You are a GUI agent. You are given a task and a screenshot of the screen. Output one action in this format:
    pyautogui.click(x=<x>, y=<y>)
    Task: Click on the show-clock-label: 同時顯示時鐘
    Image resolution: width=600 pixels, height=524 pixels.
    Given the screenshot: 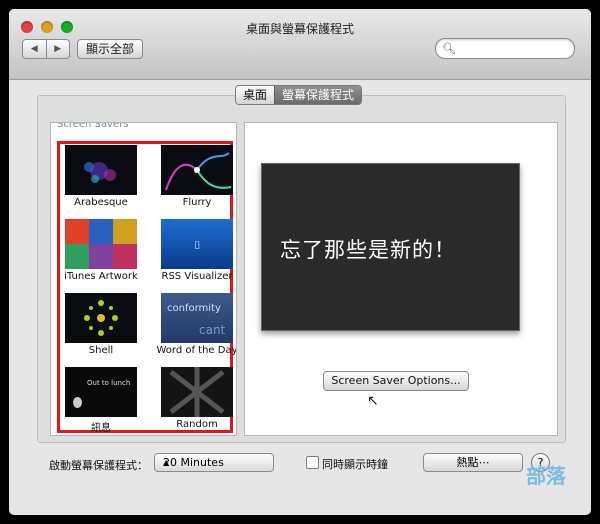 What is the action you would take?
    pyautogui.click(x=355, y=464)
    